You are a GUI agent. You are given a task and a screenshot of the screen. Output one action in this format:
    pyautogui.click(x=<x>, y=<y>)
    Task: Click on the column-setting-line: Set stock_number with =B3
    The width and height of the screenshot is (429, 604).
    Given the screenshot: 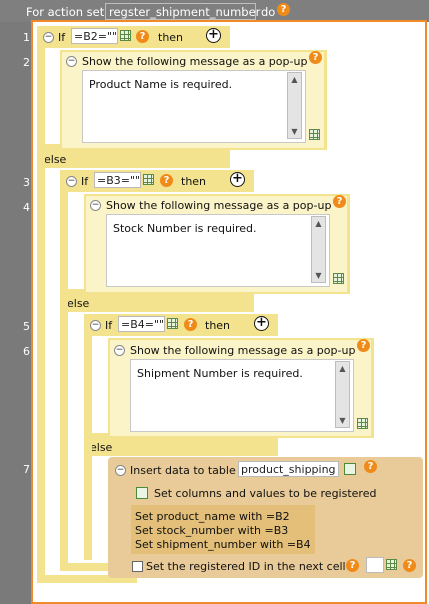 What is the action you would take?
    pyautogui.click(x=212, y=530)
    